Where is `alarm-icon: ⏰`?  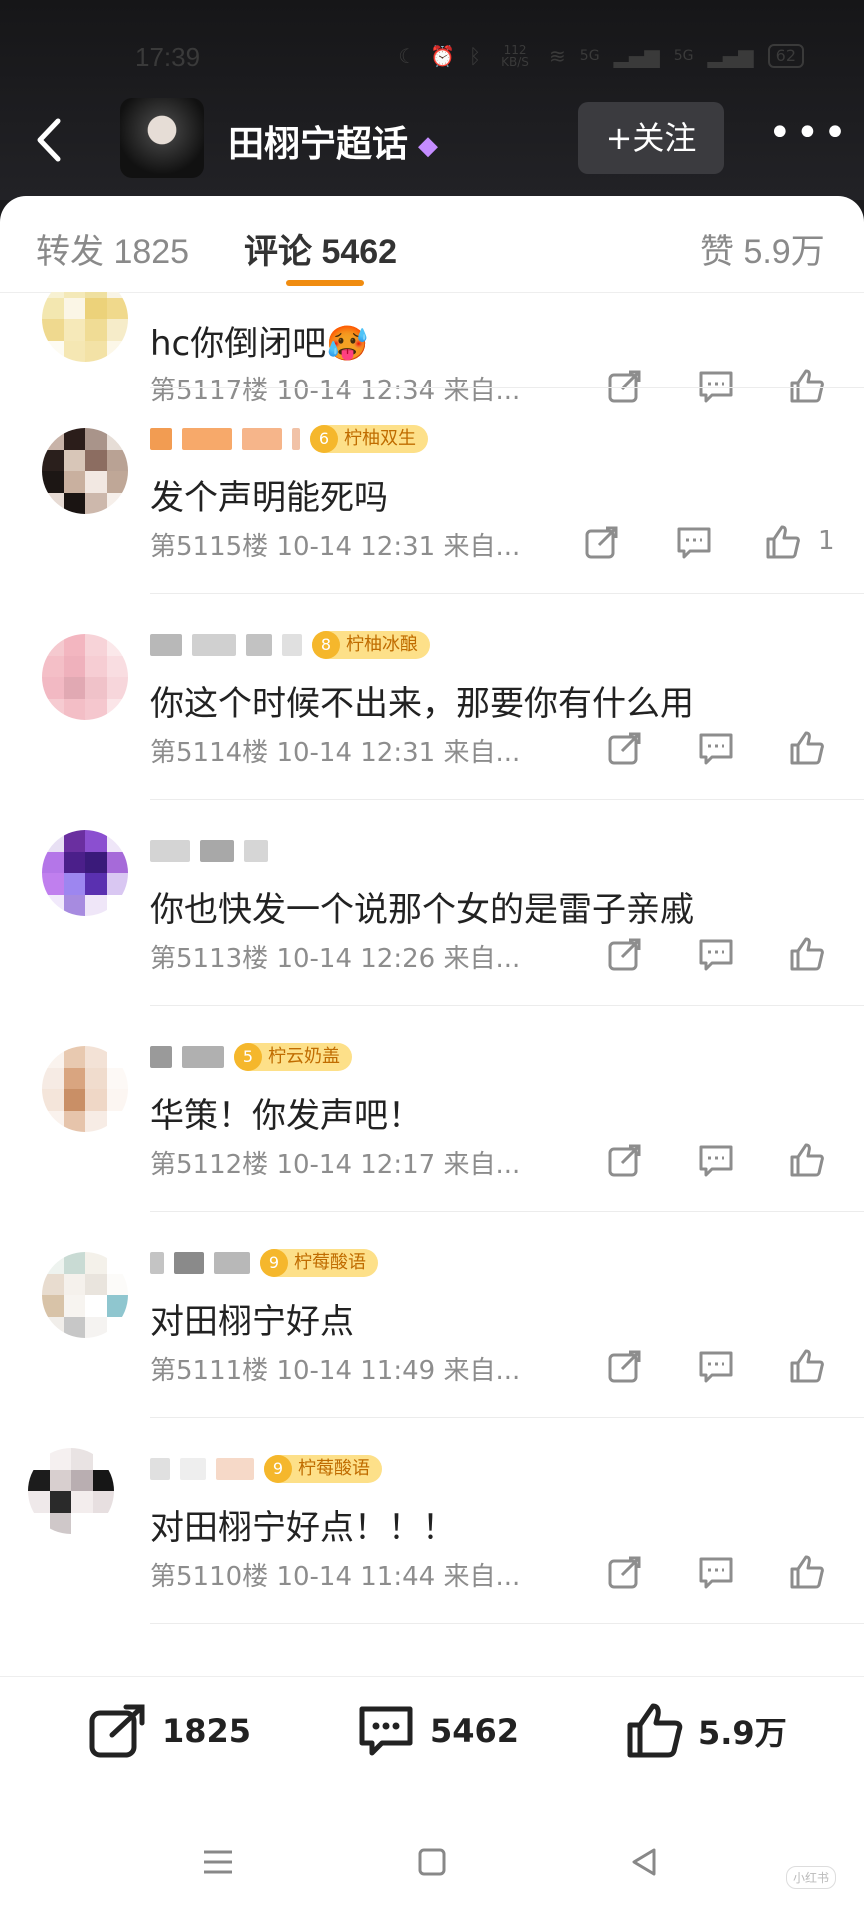 alarm-icon: ⏰ is located at coordinates (443, 56).